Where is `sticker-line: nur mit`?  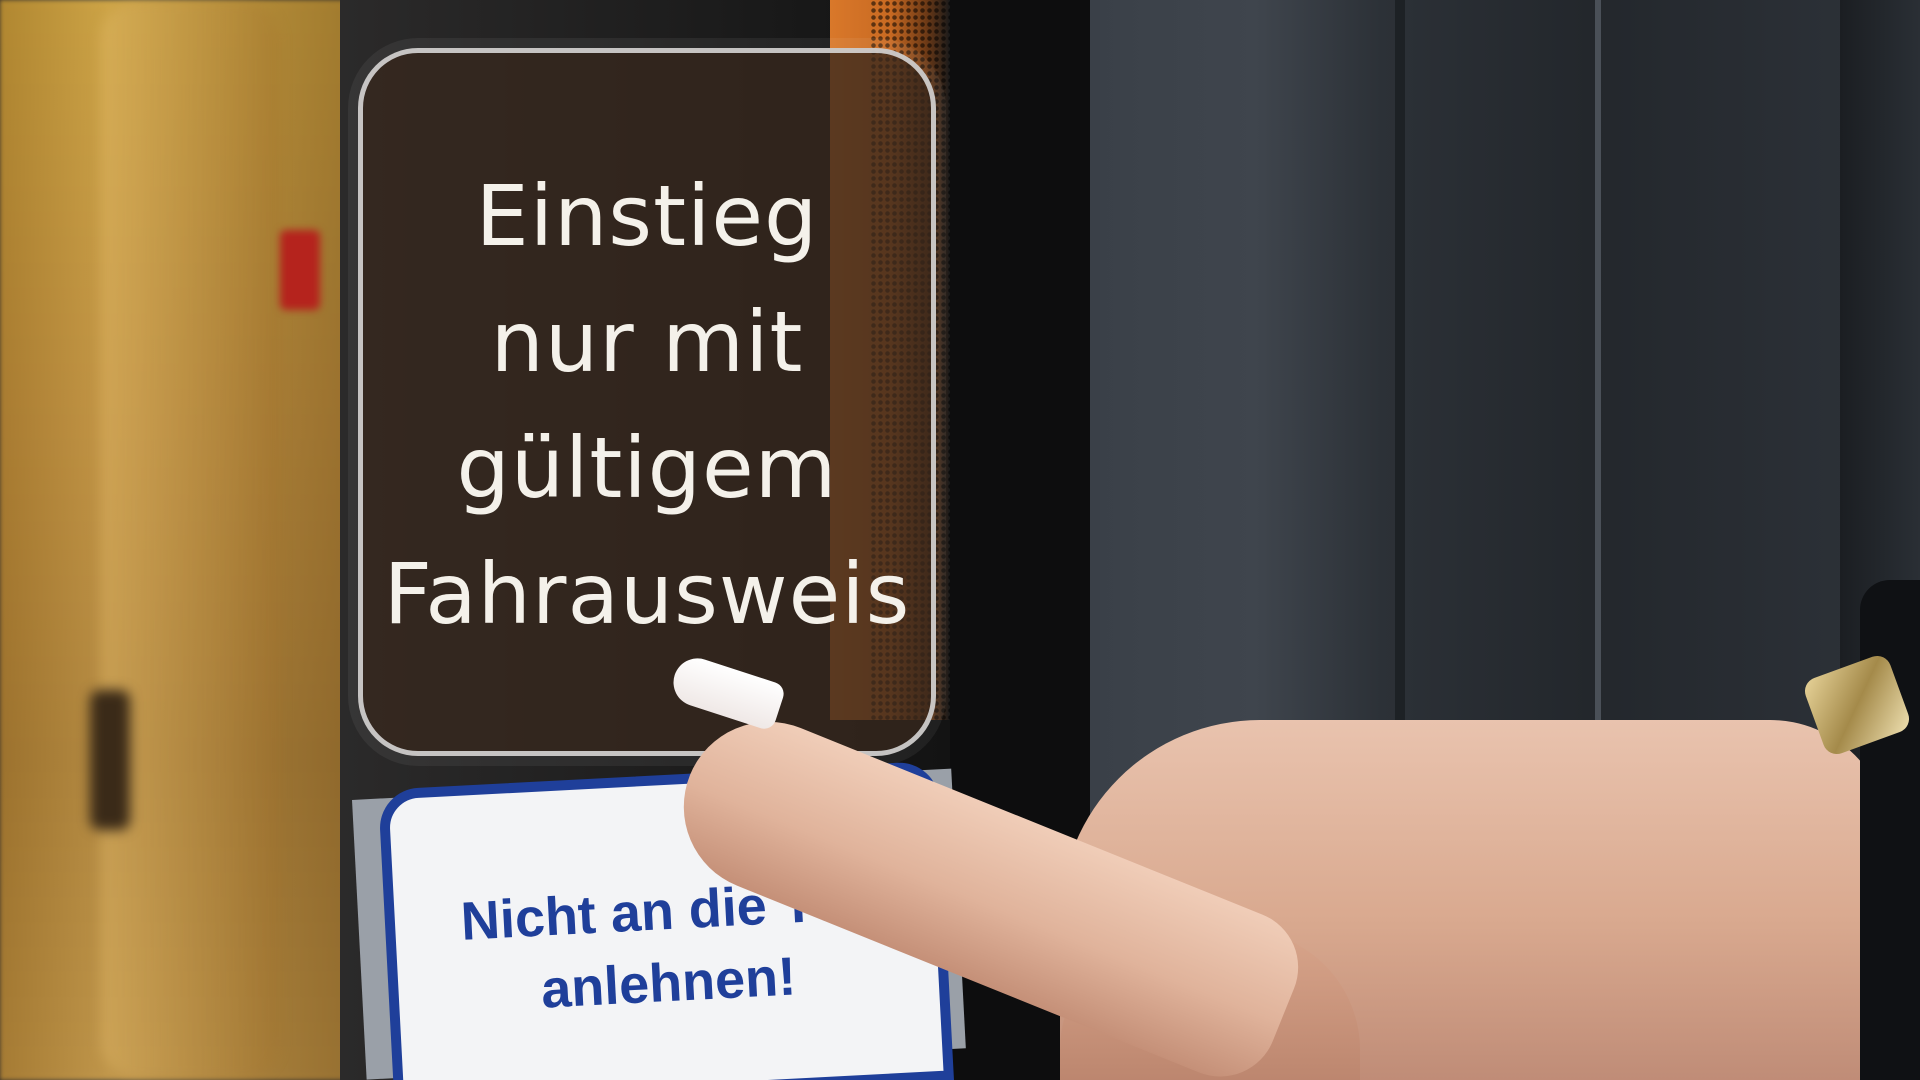
sticker-line: nur mit is located at coordinates (647, 342).